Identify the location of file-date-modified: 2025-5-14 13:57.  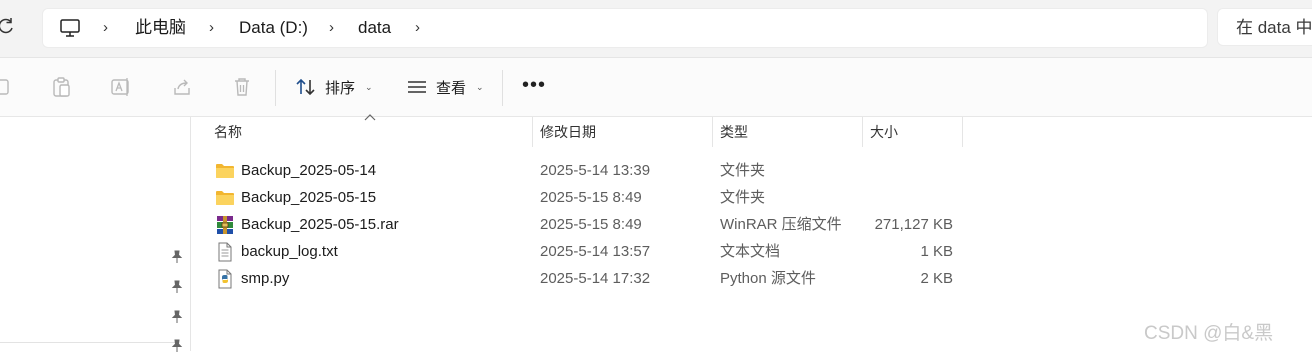
(595, 251).